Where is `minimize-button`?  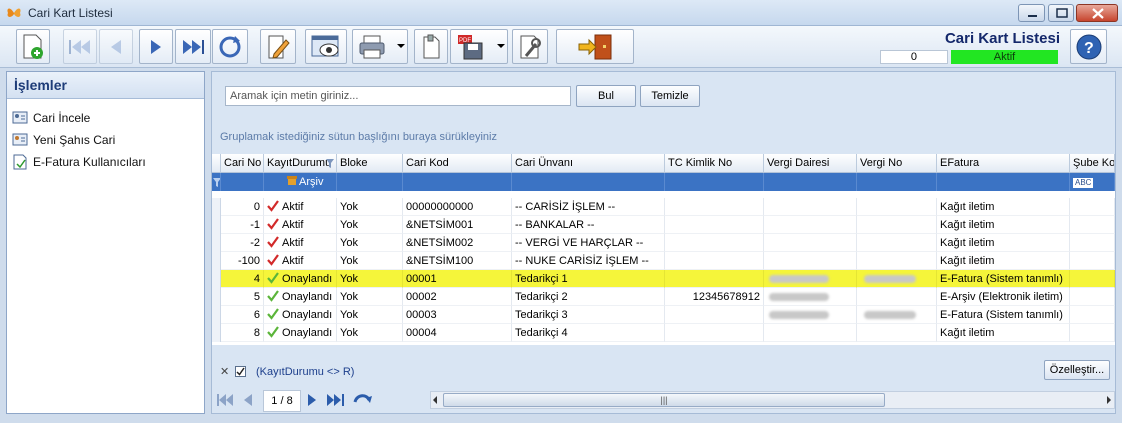
minimize-button is located at coordinates (1031, 13).